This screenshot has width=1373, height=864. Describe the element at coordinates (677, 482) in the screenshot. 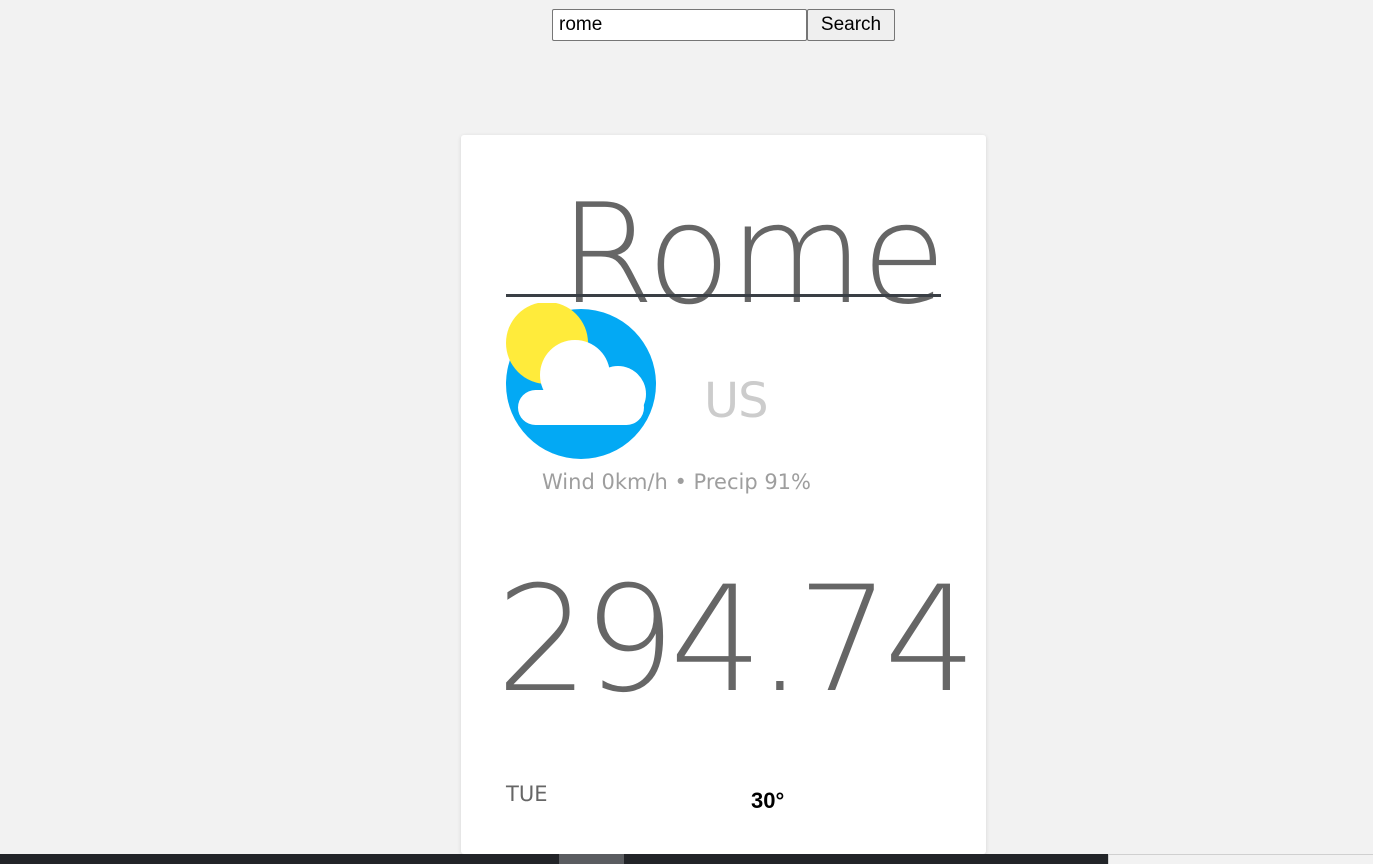

I see `weather-details: Wind 0km/h • Precip 91%` at that location.